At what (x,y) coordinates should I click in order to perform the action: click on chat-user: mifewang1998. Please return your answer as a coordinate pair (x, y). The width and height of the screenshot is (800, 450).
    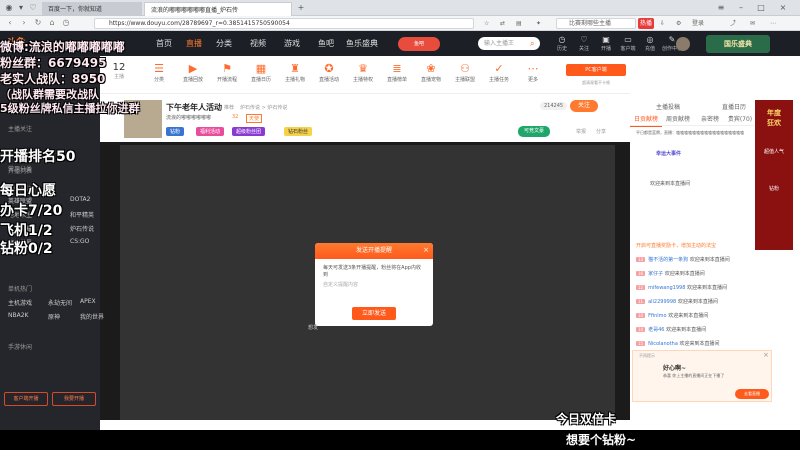
    Looking at the image, I should click on (666, 288).